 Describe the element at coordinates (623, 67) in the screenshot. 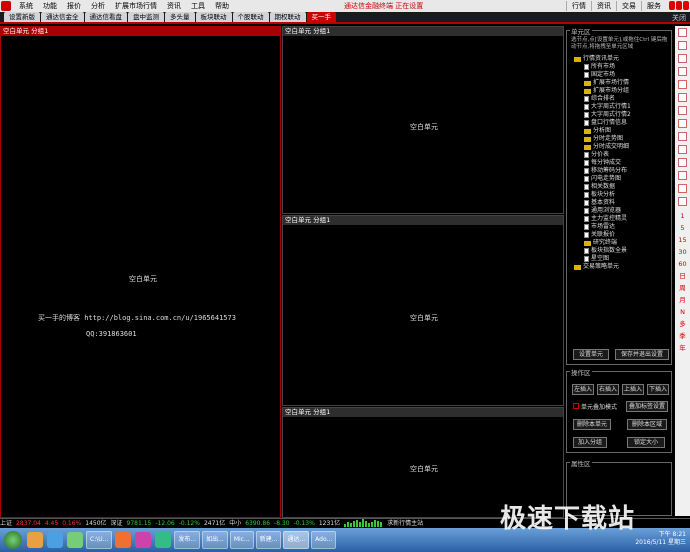

I see `tree-item: 所有市场` at that location.